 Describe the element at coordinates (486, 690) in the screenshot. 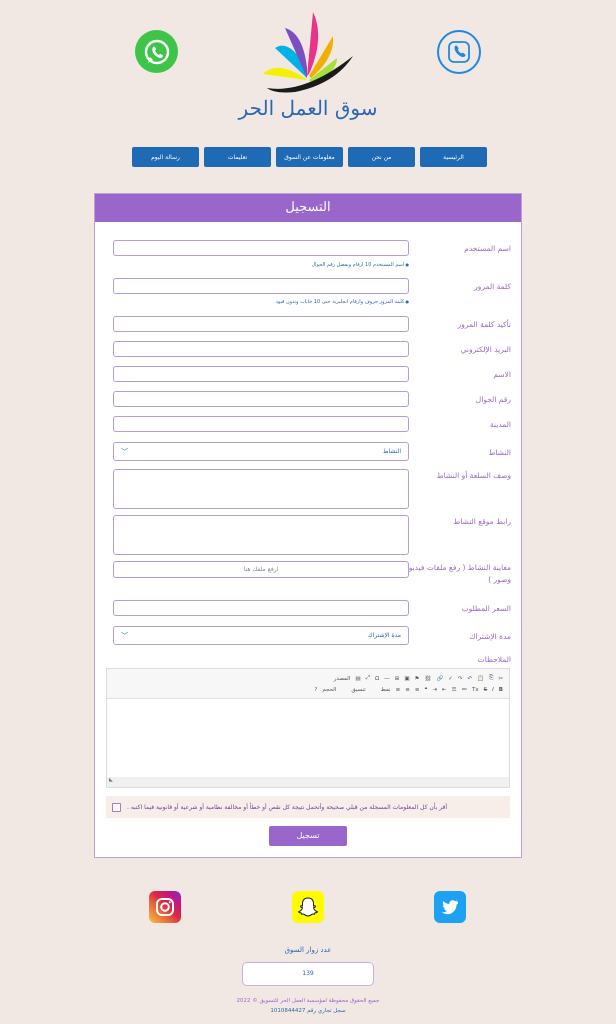

I see `strike-icon: S` at that location.